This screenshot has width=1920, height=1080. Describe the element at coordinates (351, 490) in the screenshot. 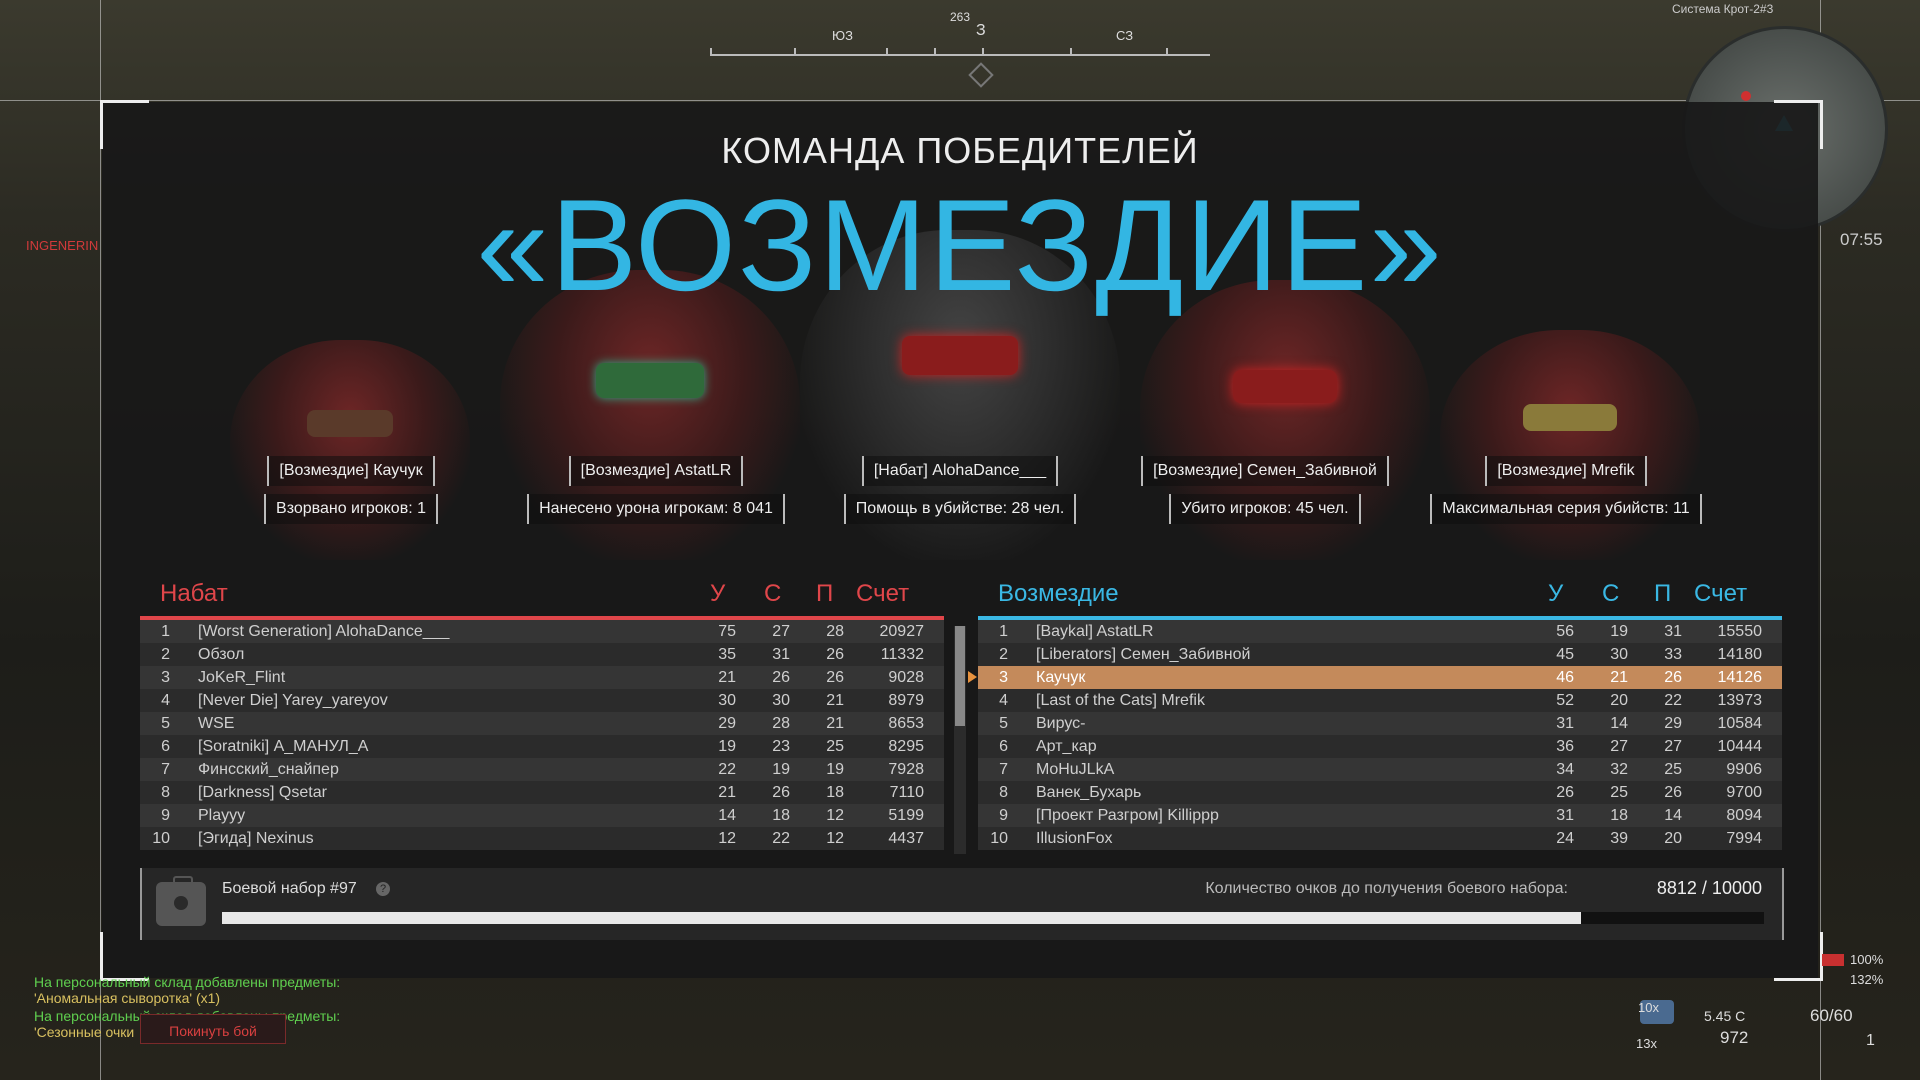

I see `highlight-card: [Возмездие] Каучук Взорвано игроков: 1` at that location.